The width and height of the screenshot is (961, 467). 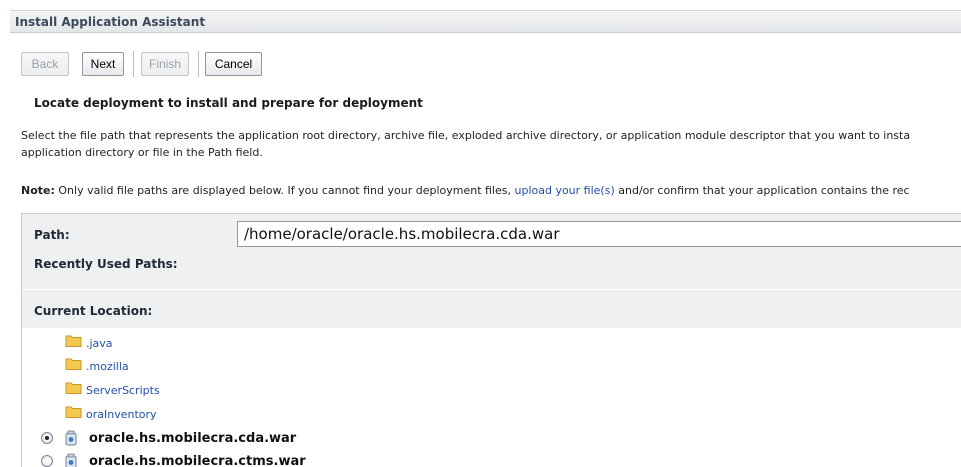 I want to click on cancel-button: Cancel, so click(x=233, y=64).